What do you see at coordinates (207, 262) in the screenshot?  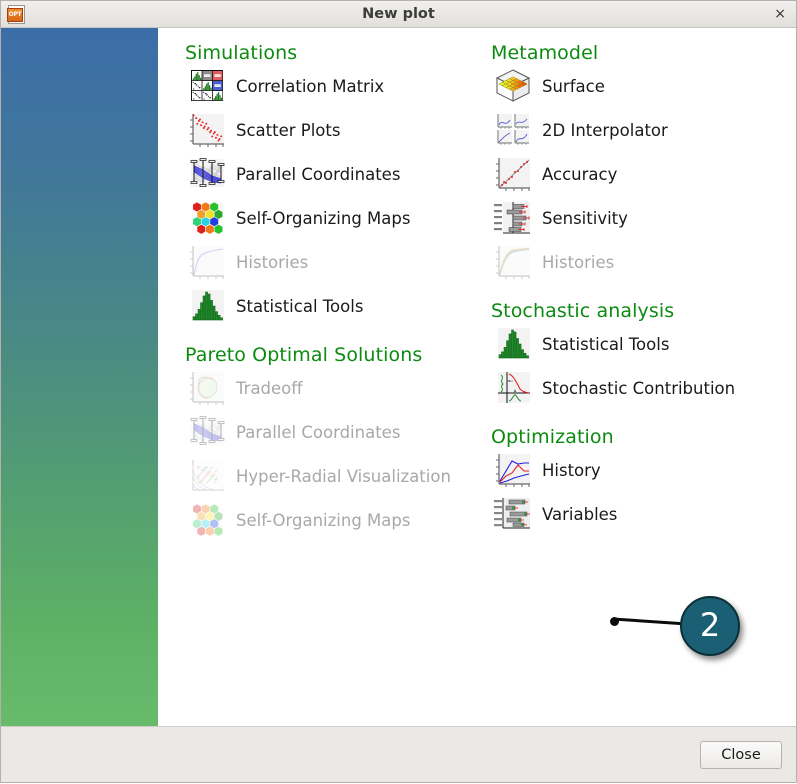 I see `histories-icon` at bounding box center [207, 262].